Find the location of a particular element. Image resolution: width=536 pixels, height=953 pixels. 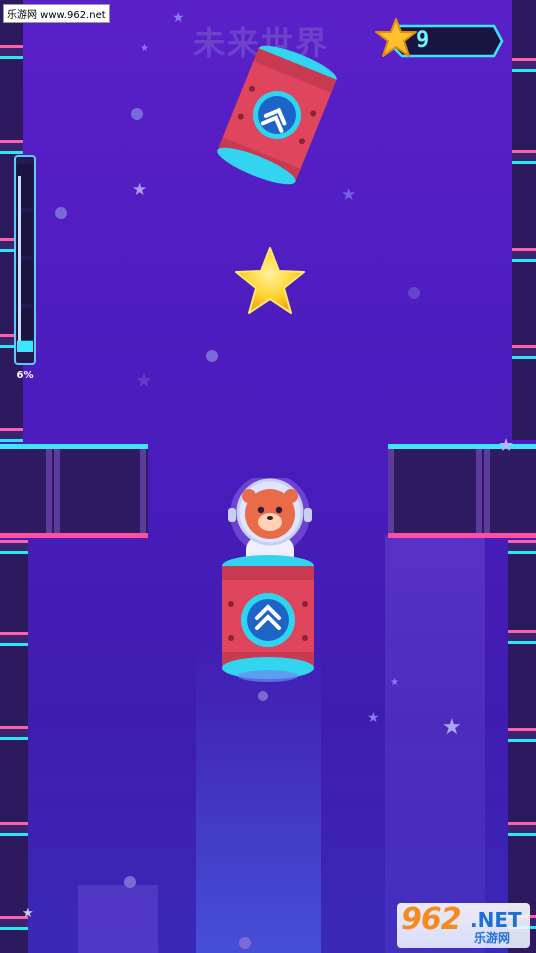

light-beam-center is located at coordinates (258, 796).